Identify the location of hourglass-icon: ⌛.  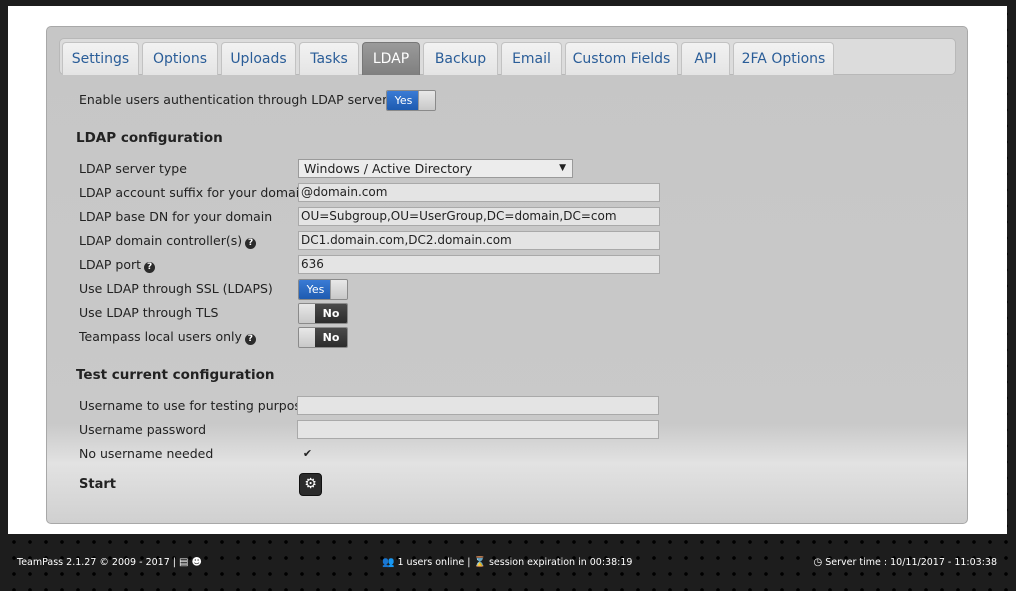
(479, 562).